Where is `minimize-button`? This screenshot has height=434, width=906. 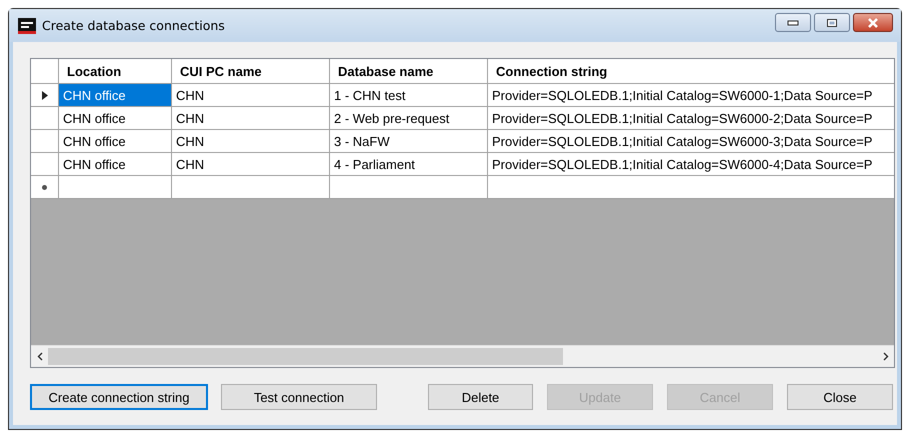
minimize-button is located at coordinates (793, 22).